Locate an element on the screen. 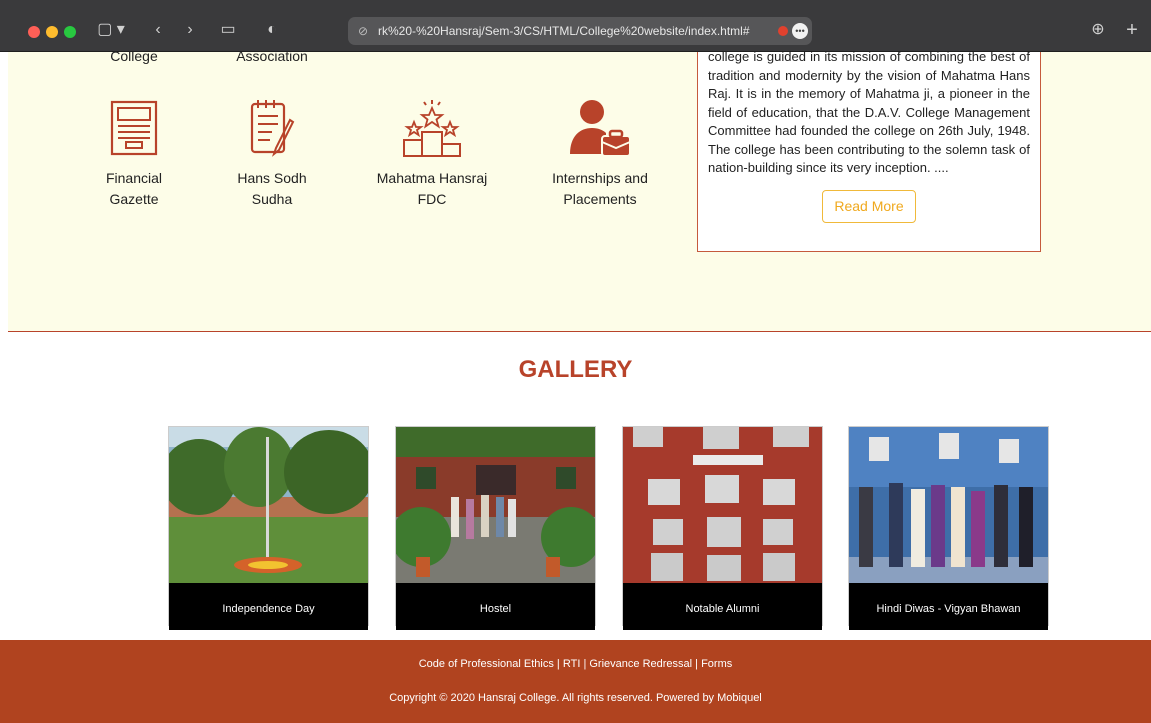 The height and width of the screenshot is (723, 1151). notebook-pen-icon is located at coordinates (272, 128).